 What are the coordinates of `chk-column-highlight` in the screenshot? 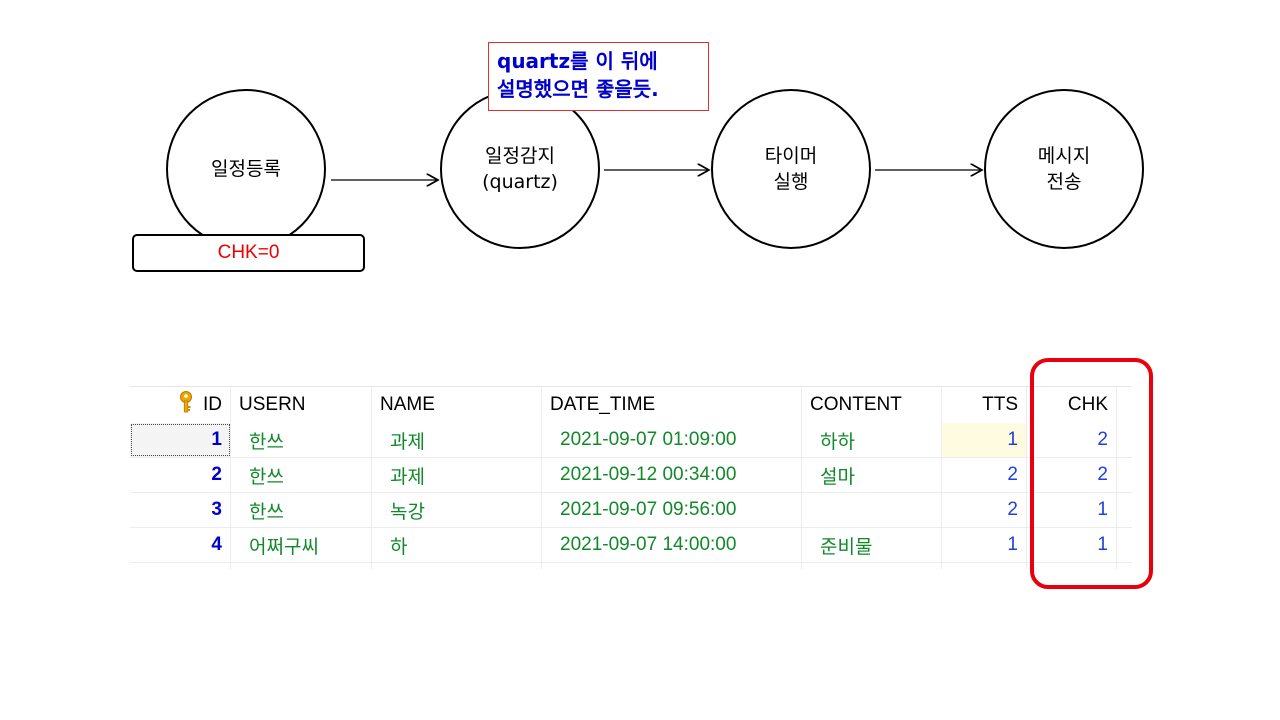 It's located at (1091, 473).